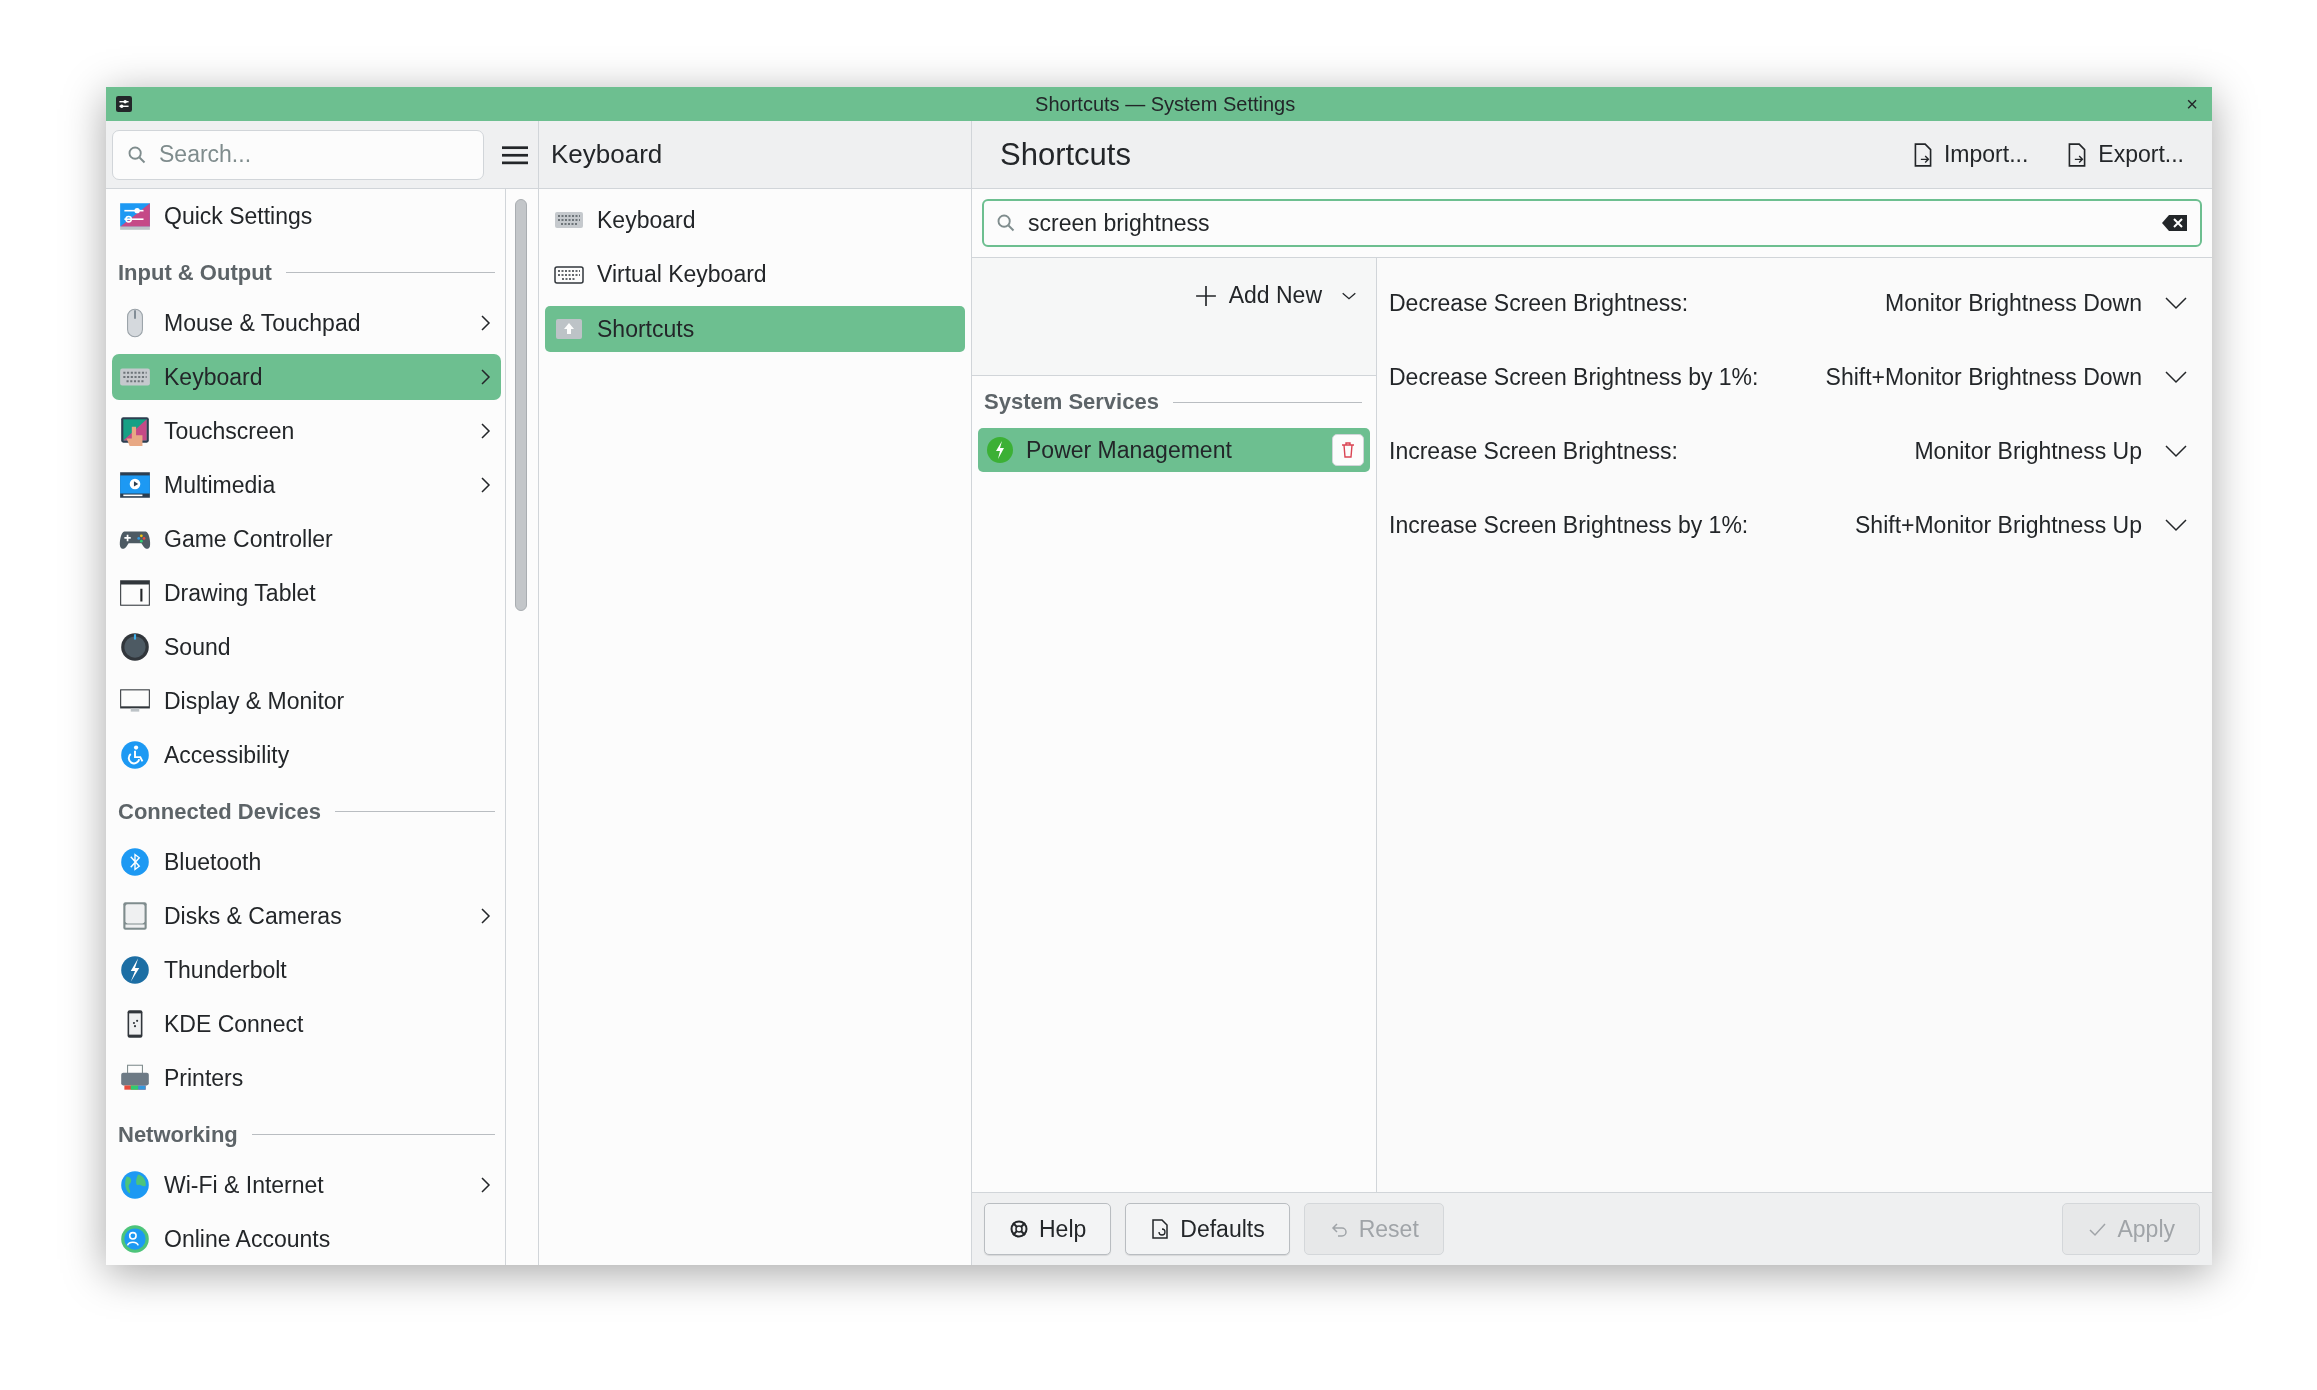 Image resolution: width=2317 pixels, height=1390 pixels. What do you see at coordinates (306, 862) in the screenshot?
I see `sidebar-item: Bluetooth` at bounding box center [306, 862].